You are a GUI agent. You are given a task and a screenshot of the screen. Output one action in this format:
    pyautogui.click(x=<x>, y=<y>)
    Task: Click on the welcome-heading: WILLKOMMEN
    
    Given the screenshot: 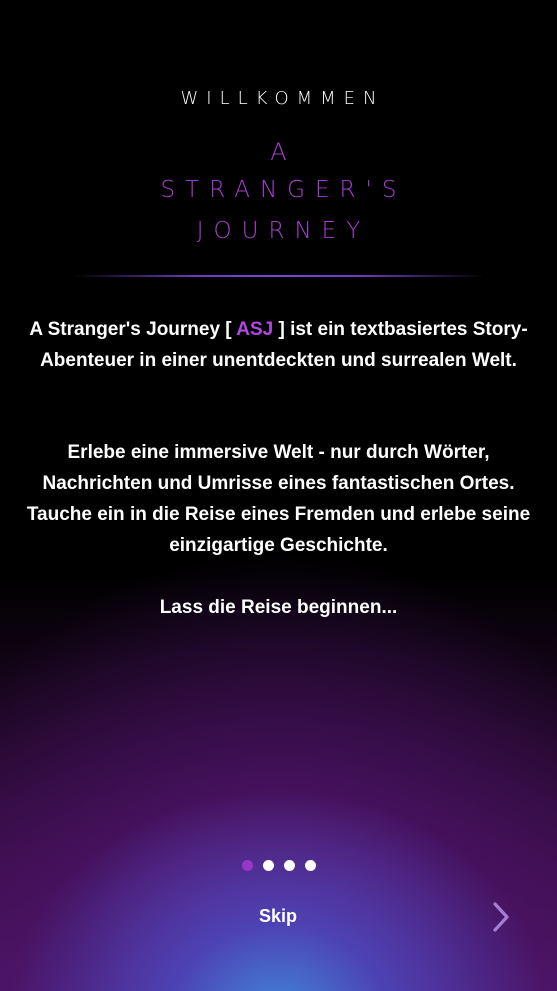 What is the action you would take?
    pyautogui.click(x=282, y=98)
    